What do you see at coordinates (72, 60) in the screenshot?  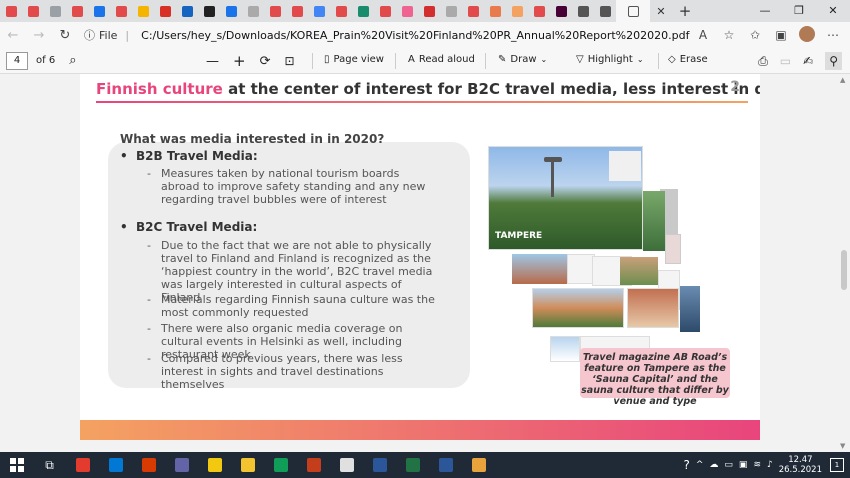 I see `search-icon: ⌕` at bounding box center [72, 60].